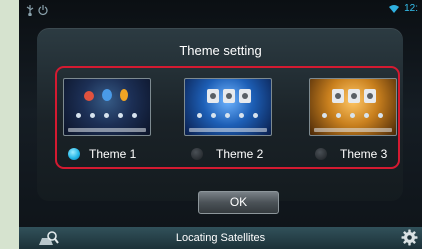 The width and height of the screenshot is (422, 249). What do you see at coordinates (228, 107) in the screenshot?
I see `theme-2-preview` at bounding box center [228, 107].